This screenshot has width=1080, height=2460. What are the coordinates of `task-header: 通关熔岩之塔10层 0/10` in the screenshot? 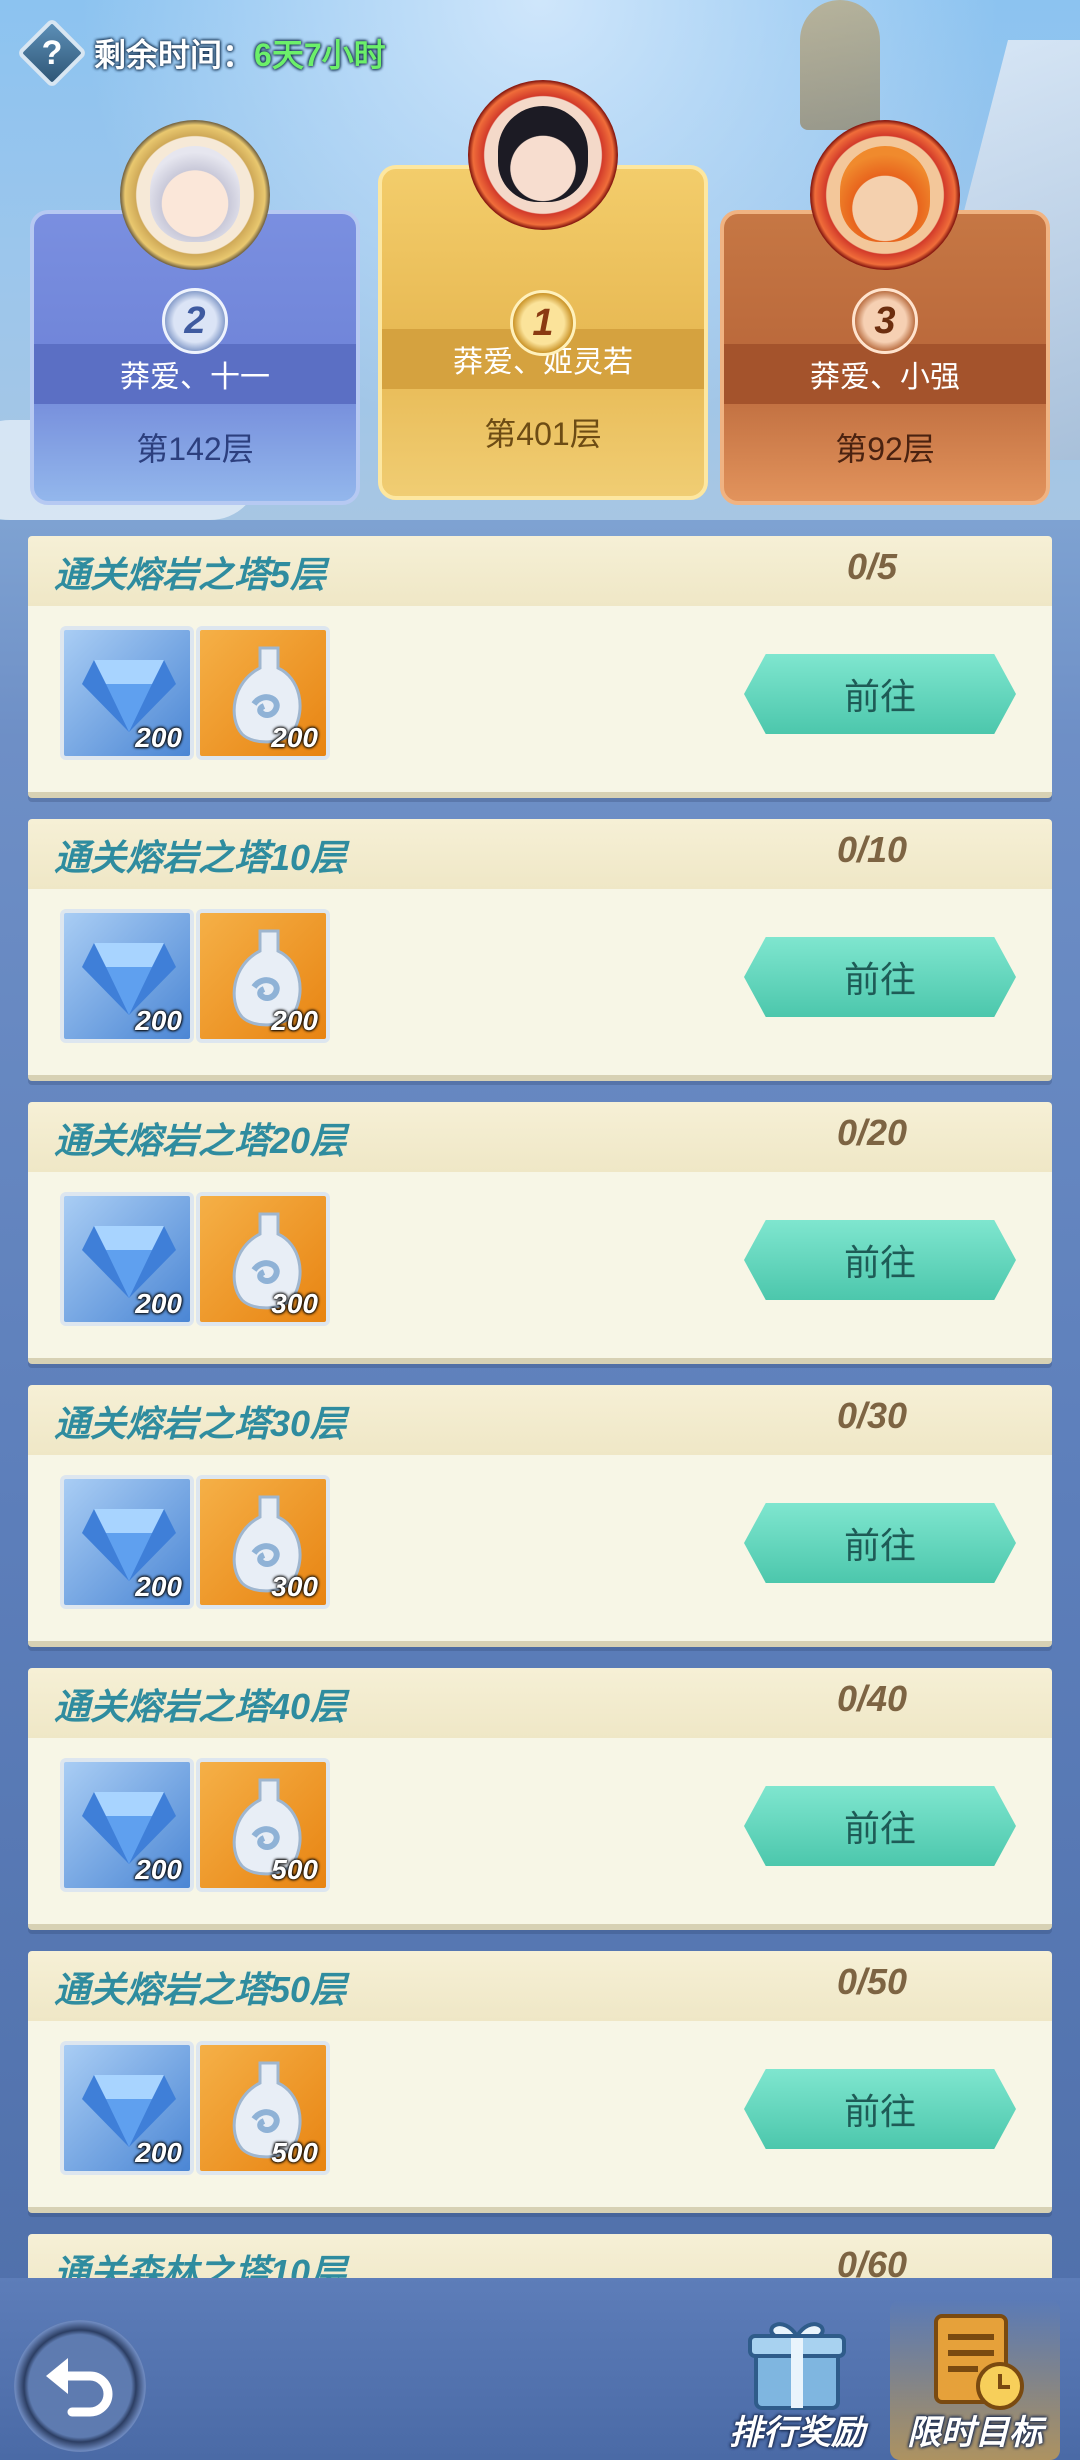 It's located at (540, 854).